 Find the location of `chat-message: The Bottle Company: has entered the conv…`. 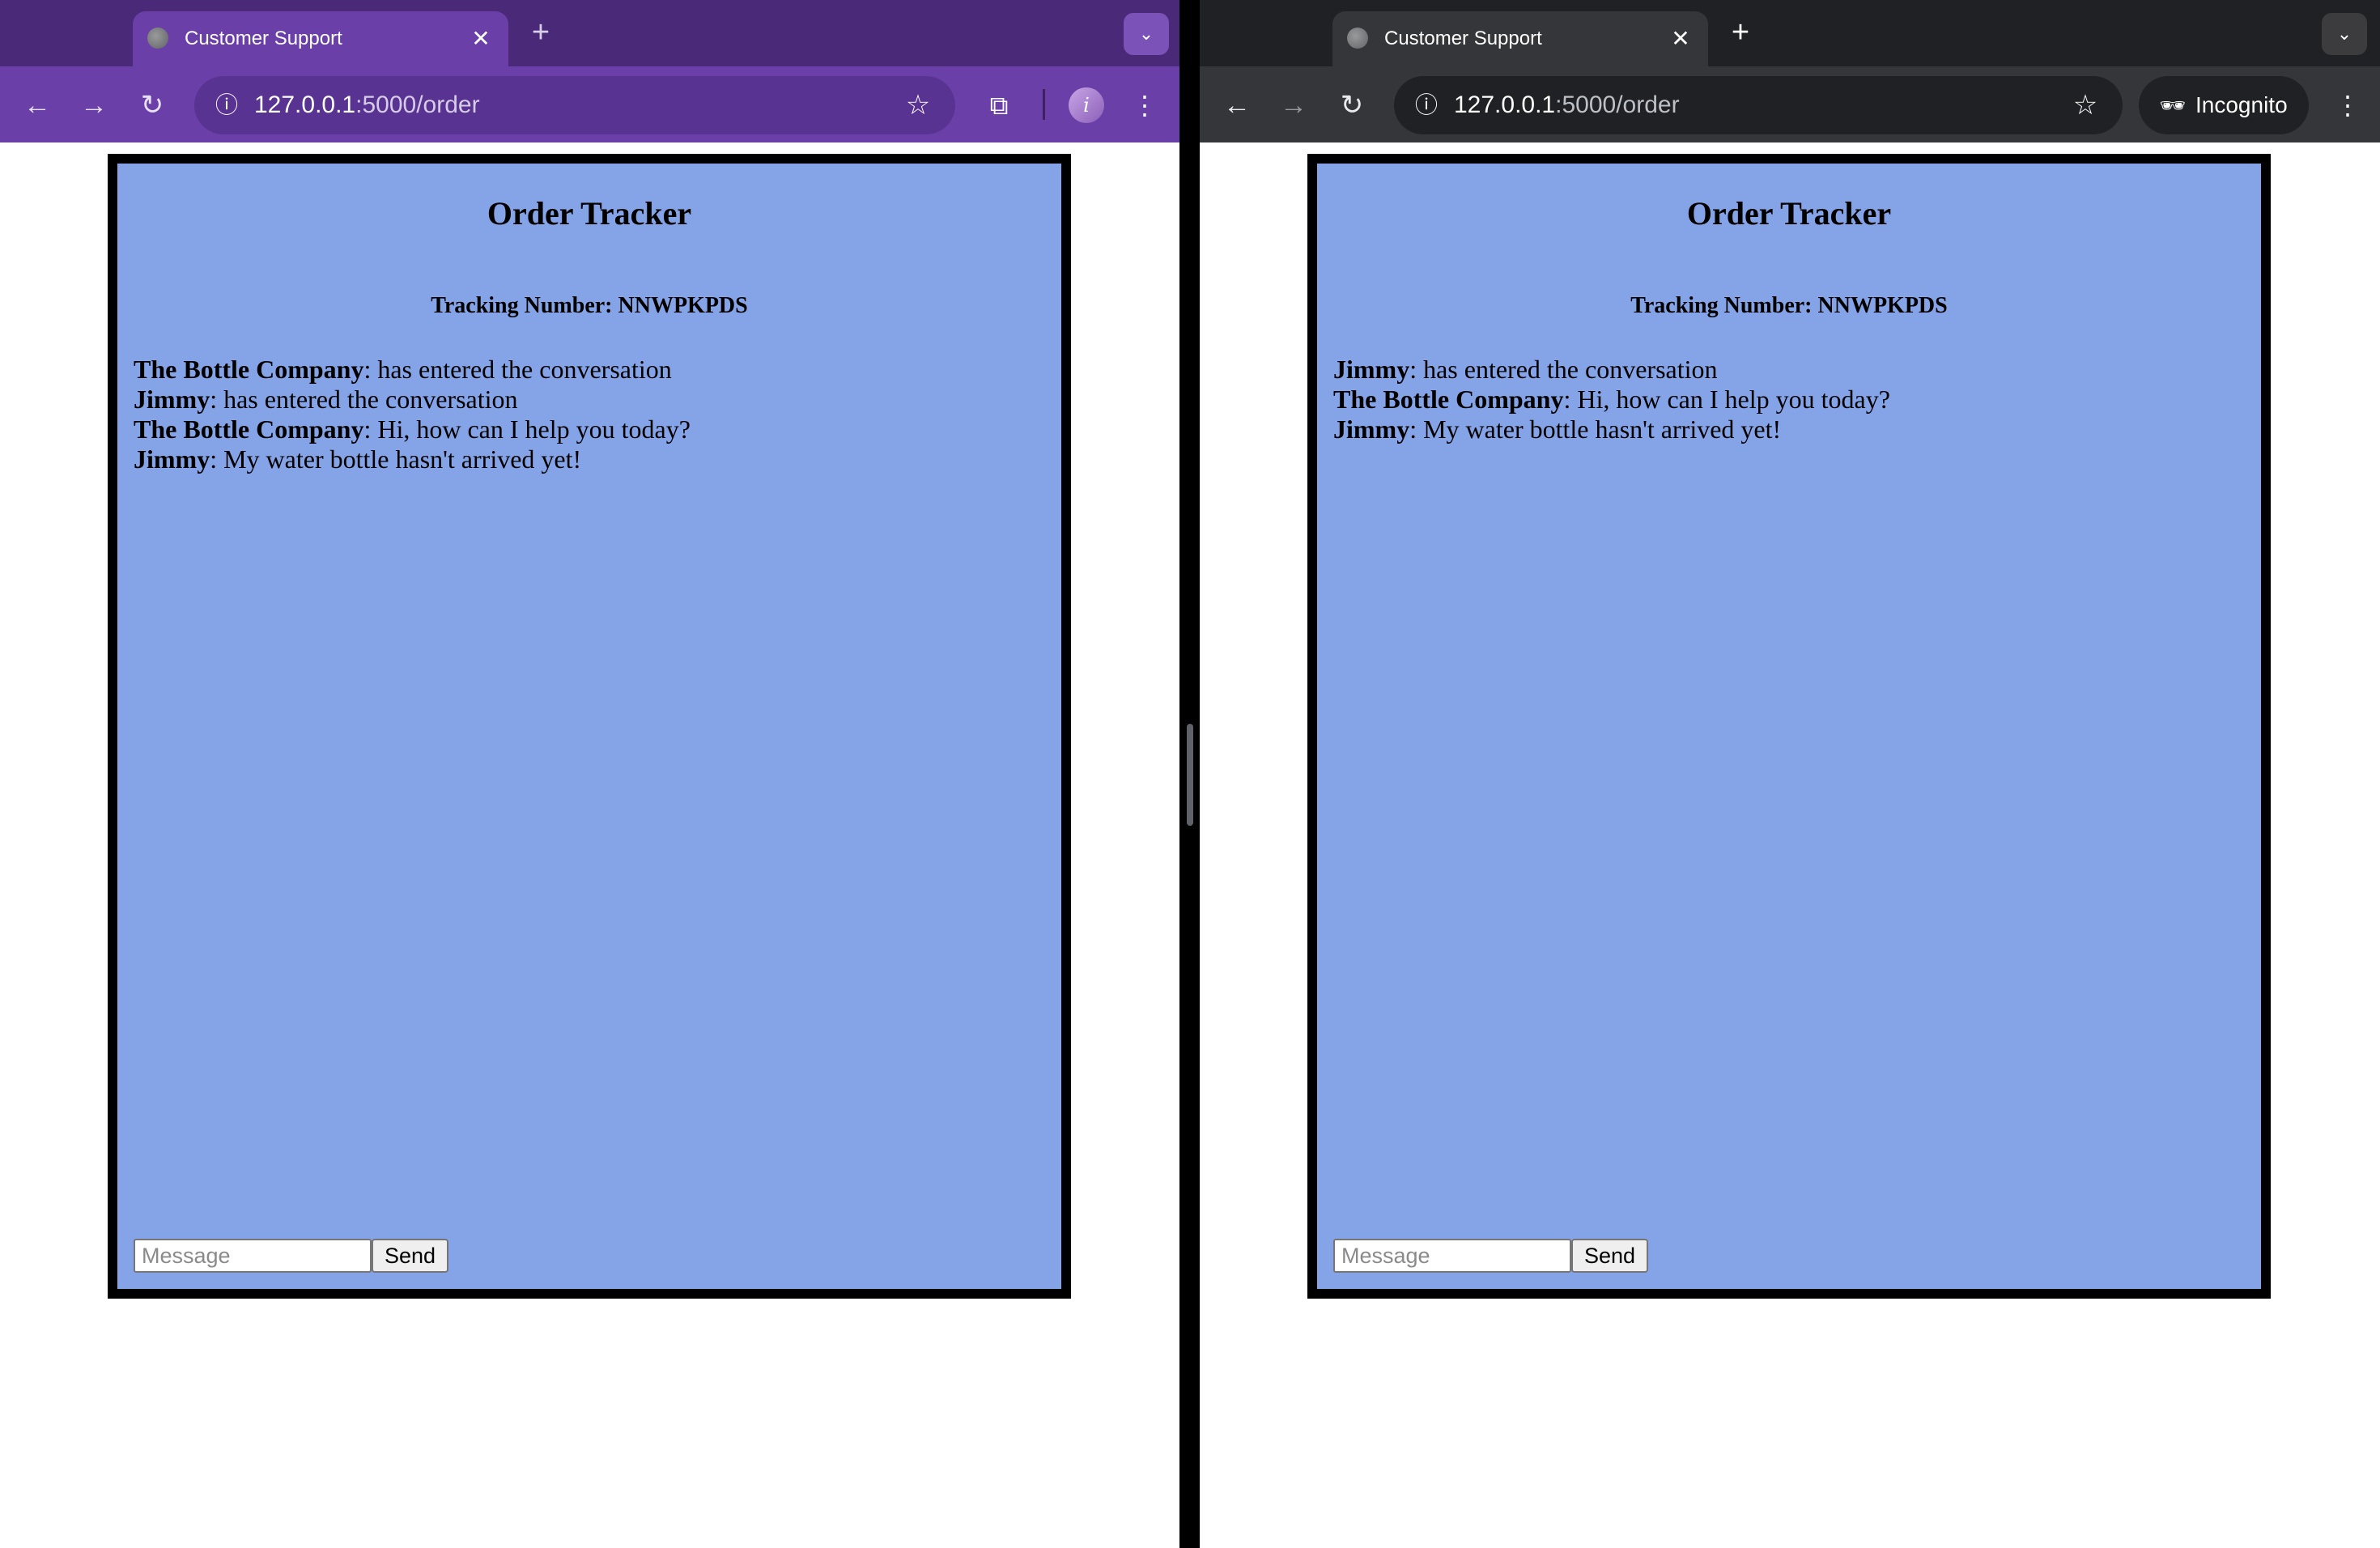

chat-message: The Bottle Company: has entered the conv… is located at coordinates (589, 370).